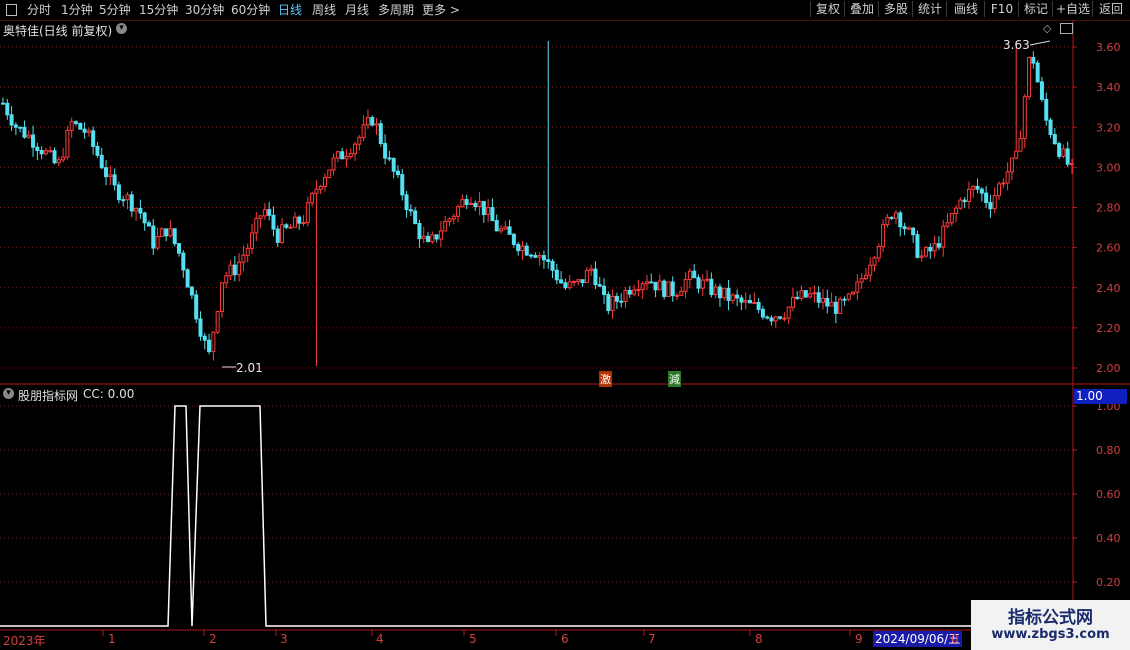 The width and height of the screenshot is (1130, 650). Describe the element at coordinates (213, 639) in the screenshot. I see `time-label-feb: 2` at that location.